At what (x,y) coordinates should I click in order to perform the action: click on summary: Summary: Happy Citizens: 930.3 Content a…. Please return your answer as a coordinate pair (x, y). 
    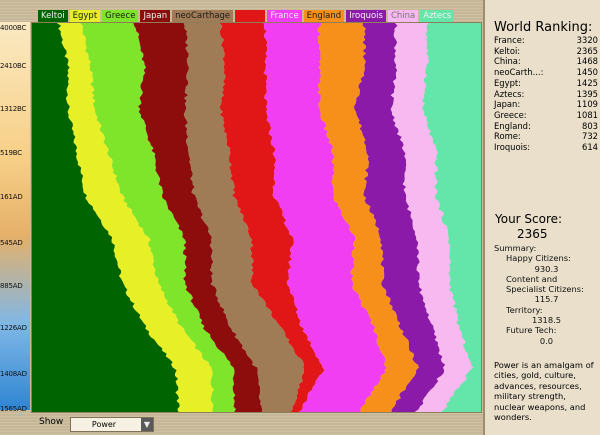
    Looking at the image, I should click on (546, 294).